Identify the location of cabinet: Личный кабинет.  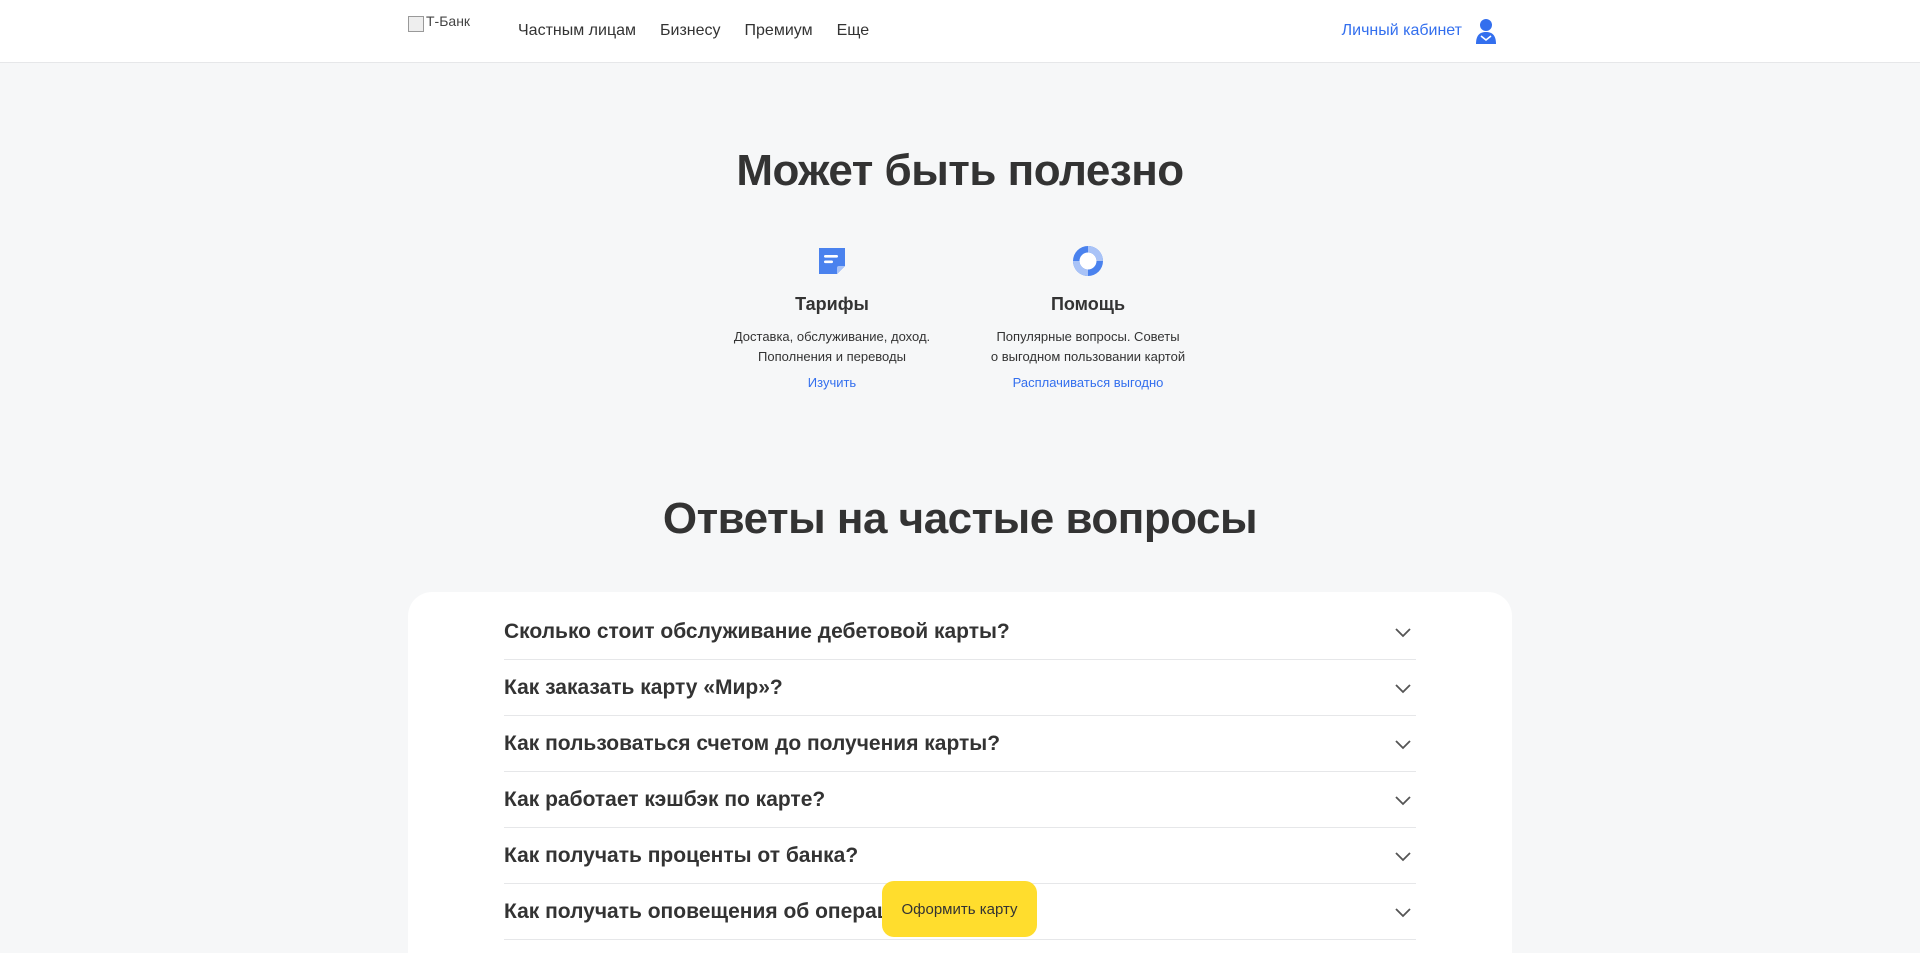
(1420, 31).